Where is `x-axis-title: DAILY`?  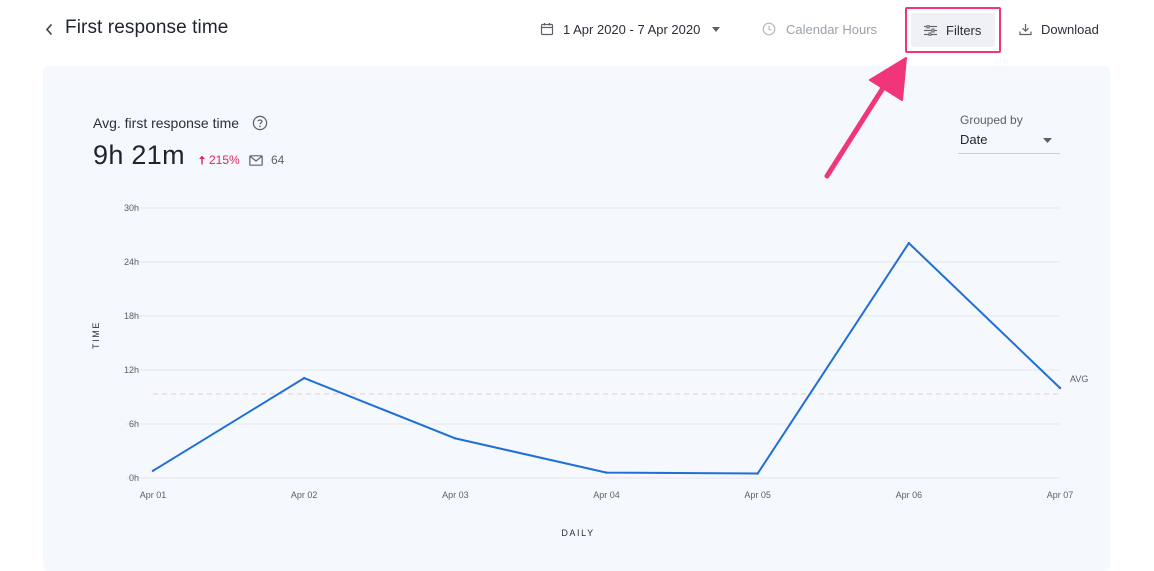 x-axis-title: DAILY is located at coordinates (577, 533).